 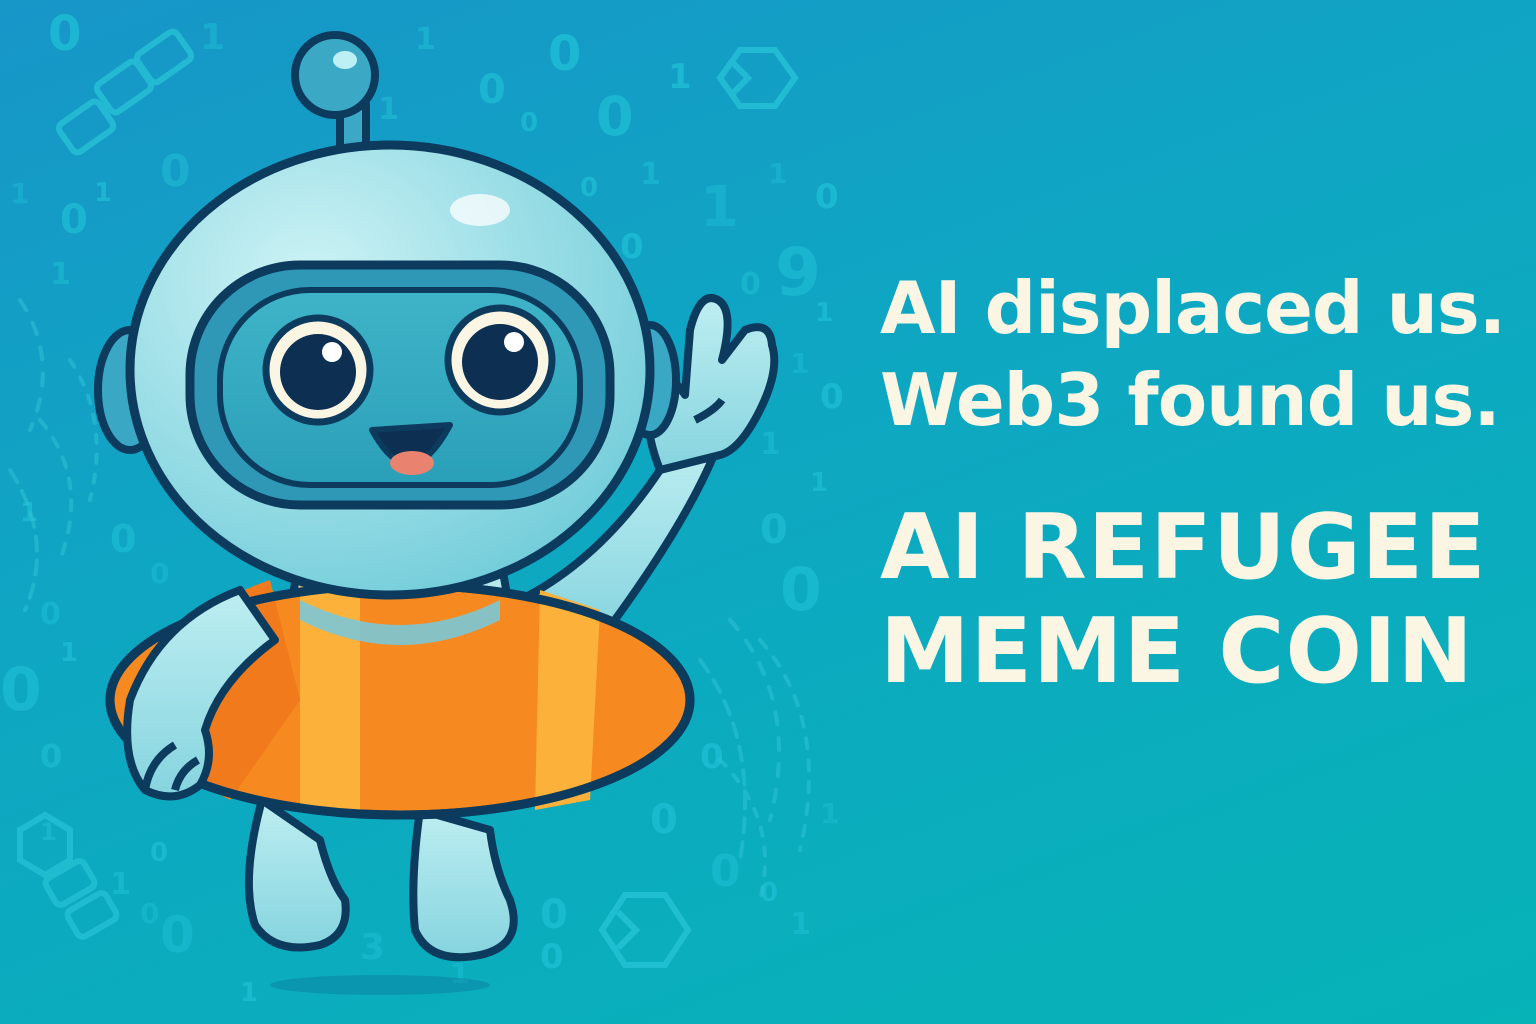 I want to click on shadow, so click(x=380, y=985).